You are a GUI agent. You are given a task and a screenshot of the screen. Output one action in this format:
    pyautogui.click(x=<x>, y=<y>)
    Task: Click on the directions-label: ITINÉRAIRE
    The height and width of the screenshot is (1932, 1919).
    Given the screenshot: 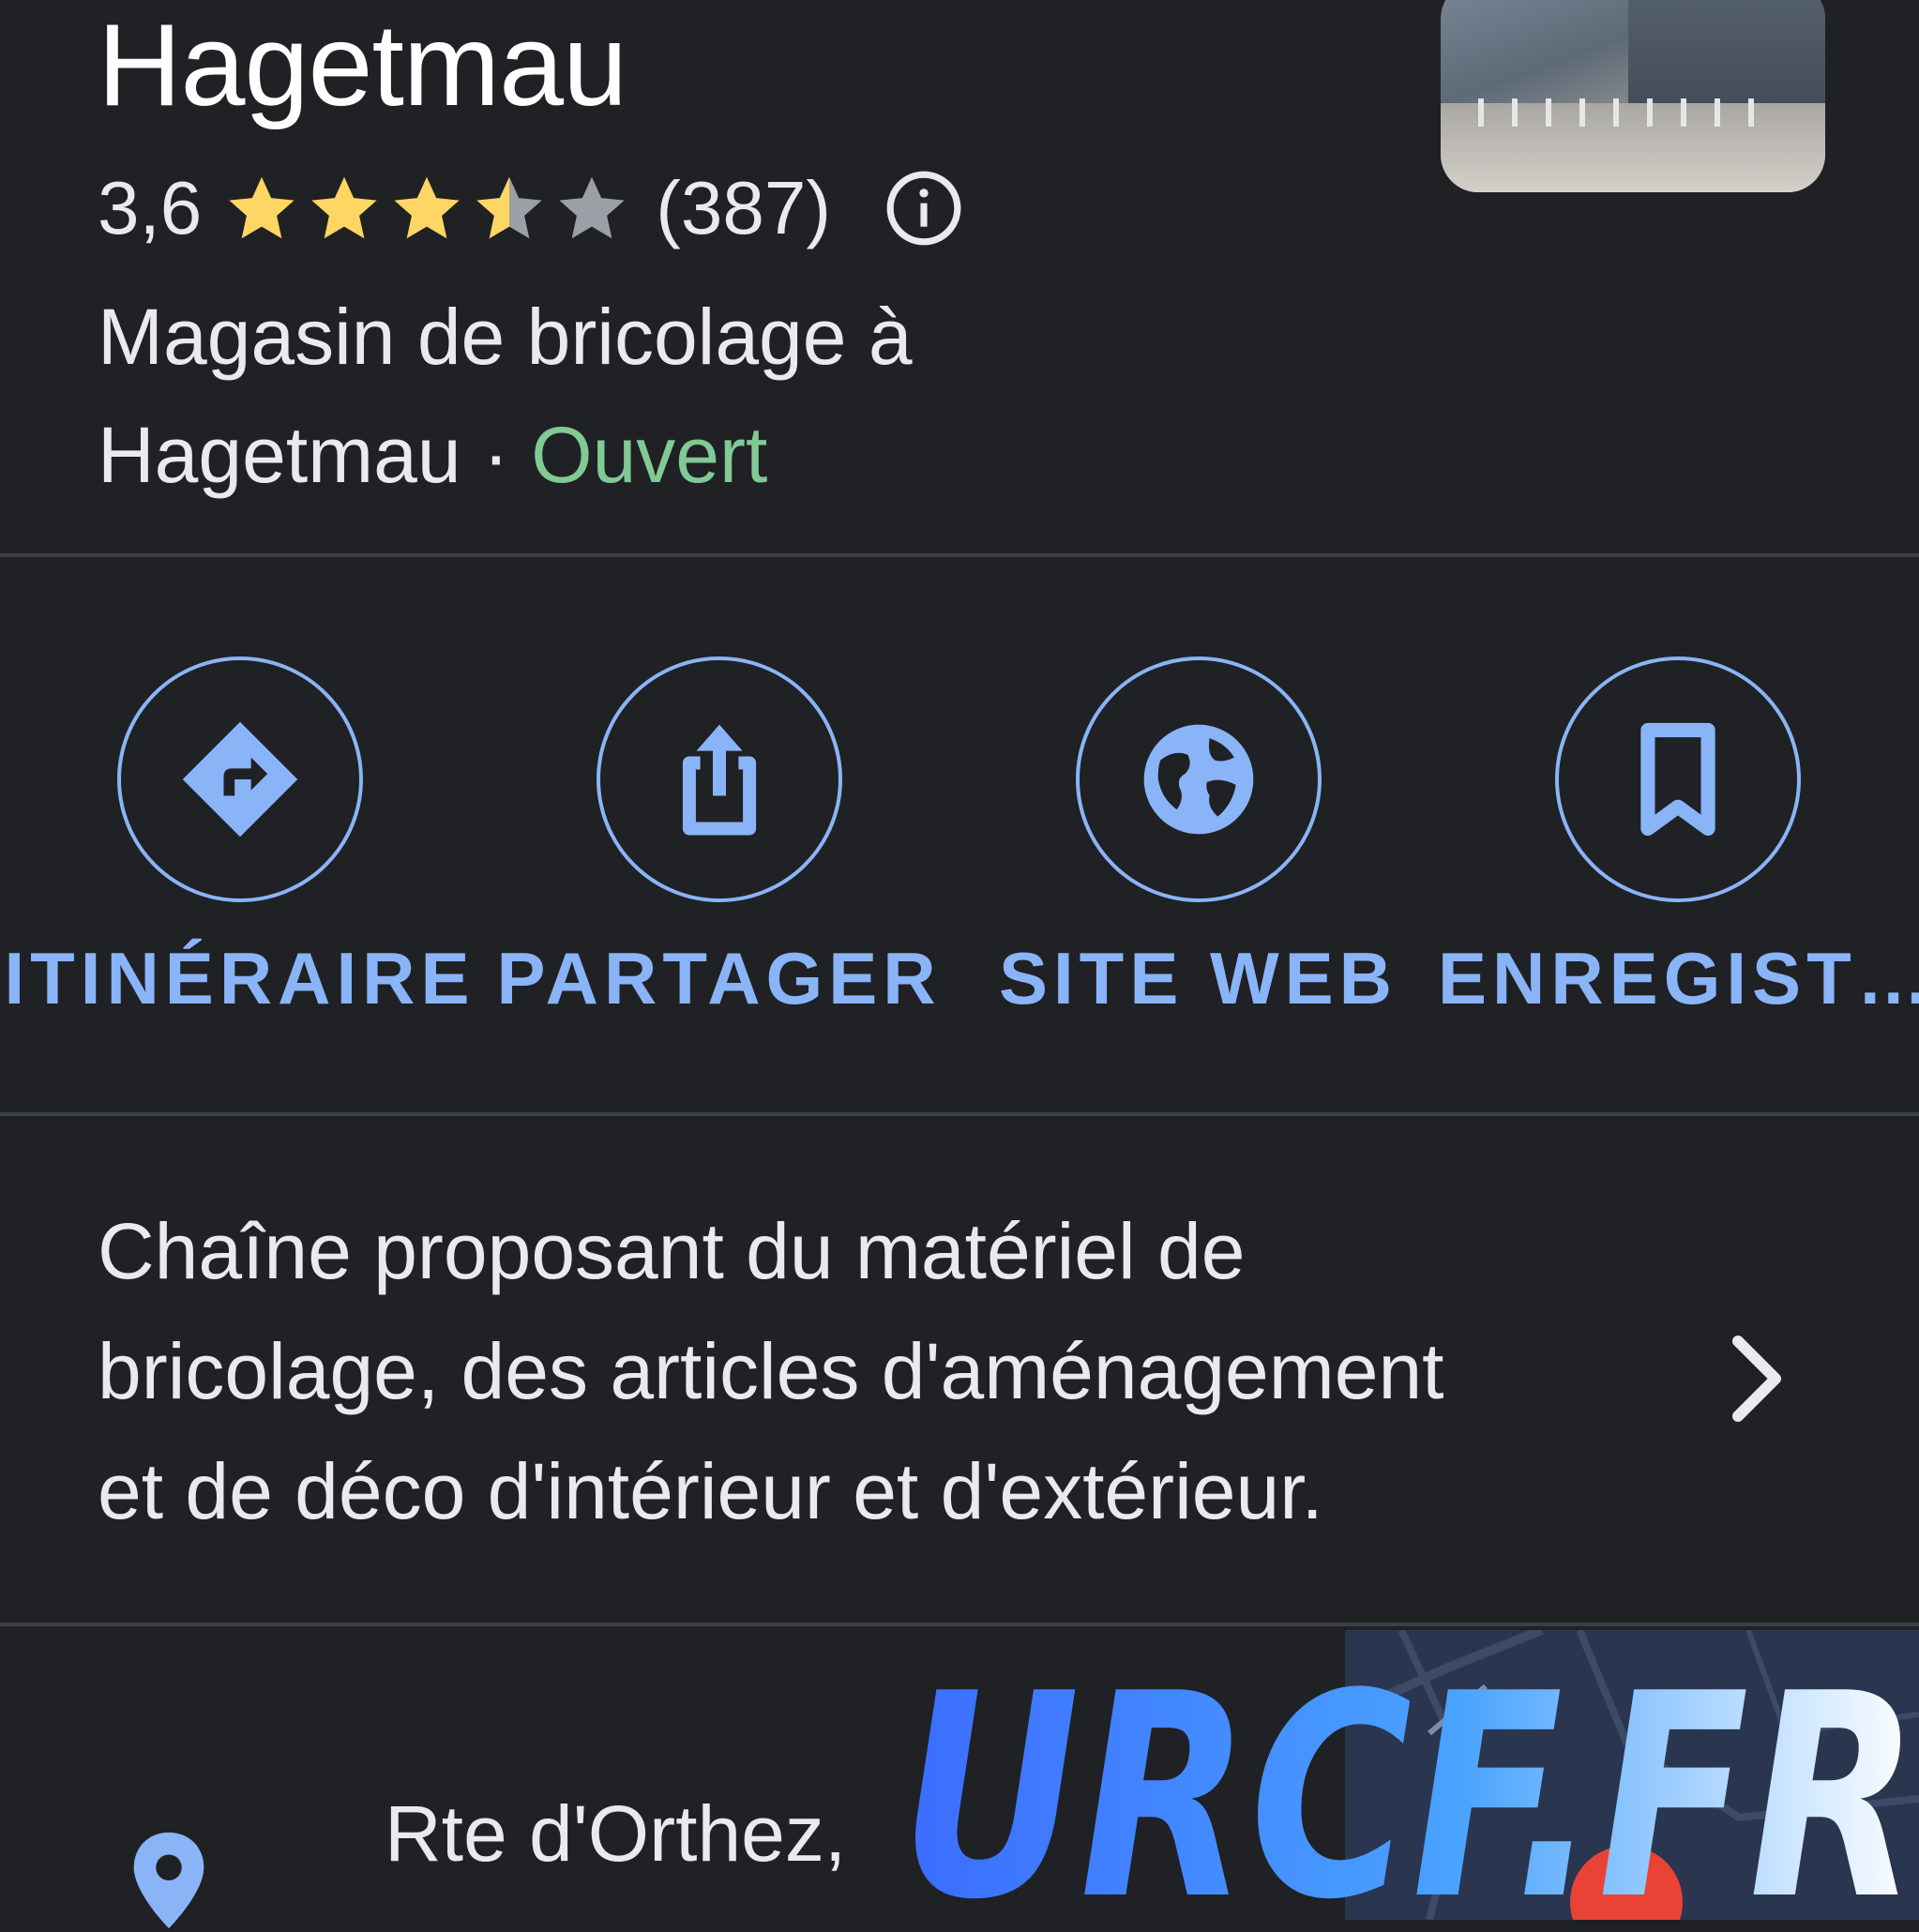 What is the action you would take?
    pyautogui.click(x=240, y=978)
    